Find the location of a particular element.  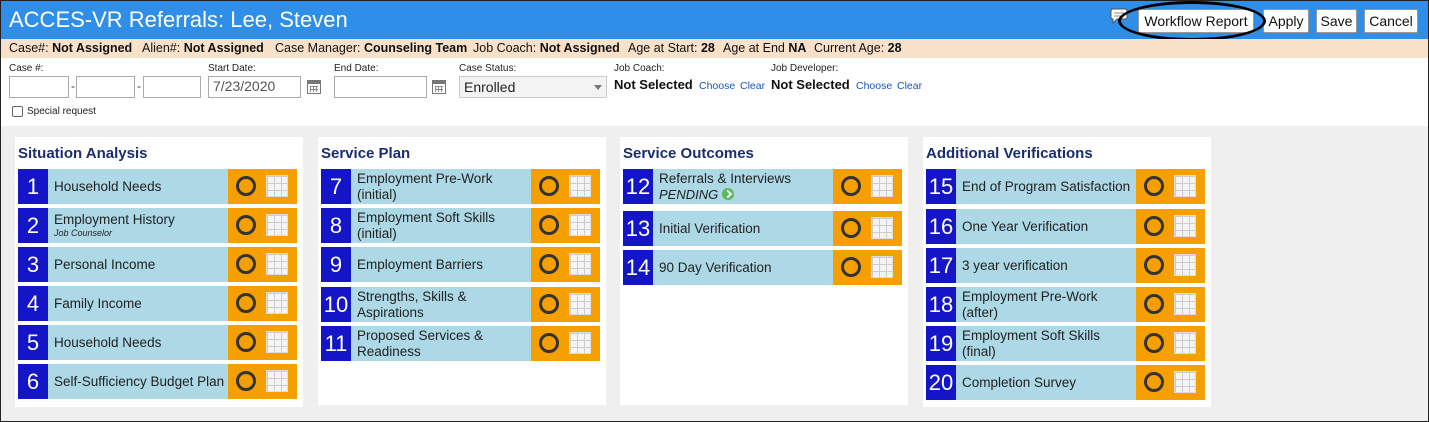

workflow-step-5: 5 Household Needs is located at coordinates (157, 342).